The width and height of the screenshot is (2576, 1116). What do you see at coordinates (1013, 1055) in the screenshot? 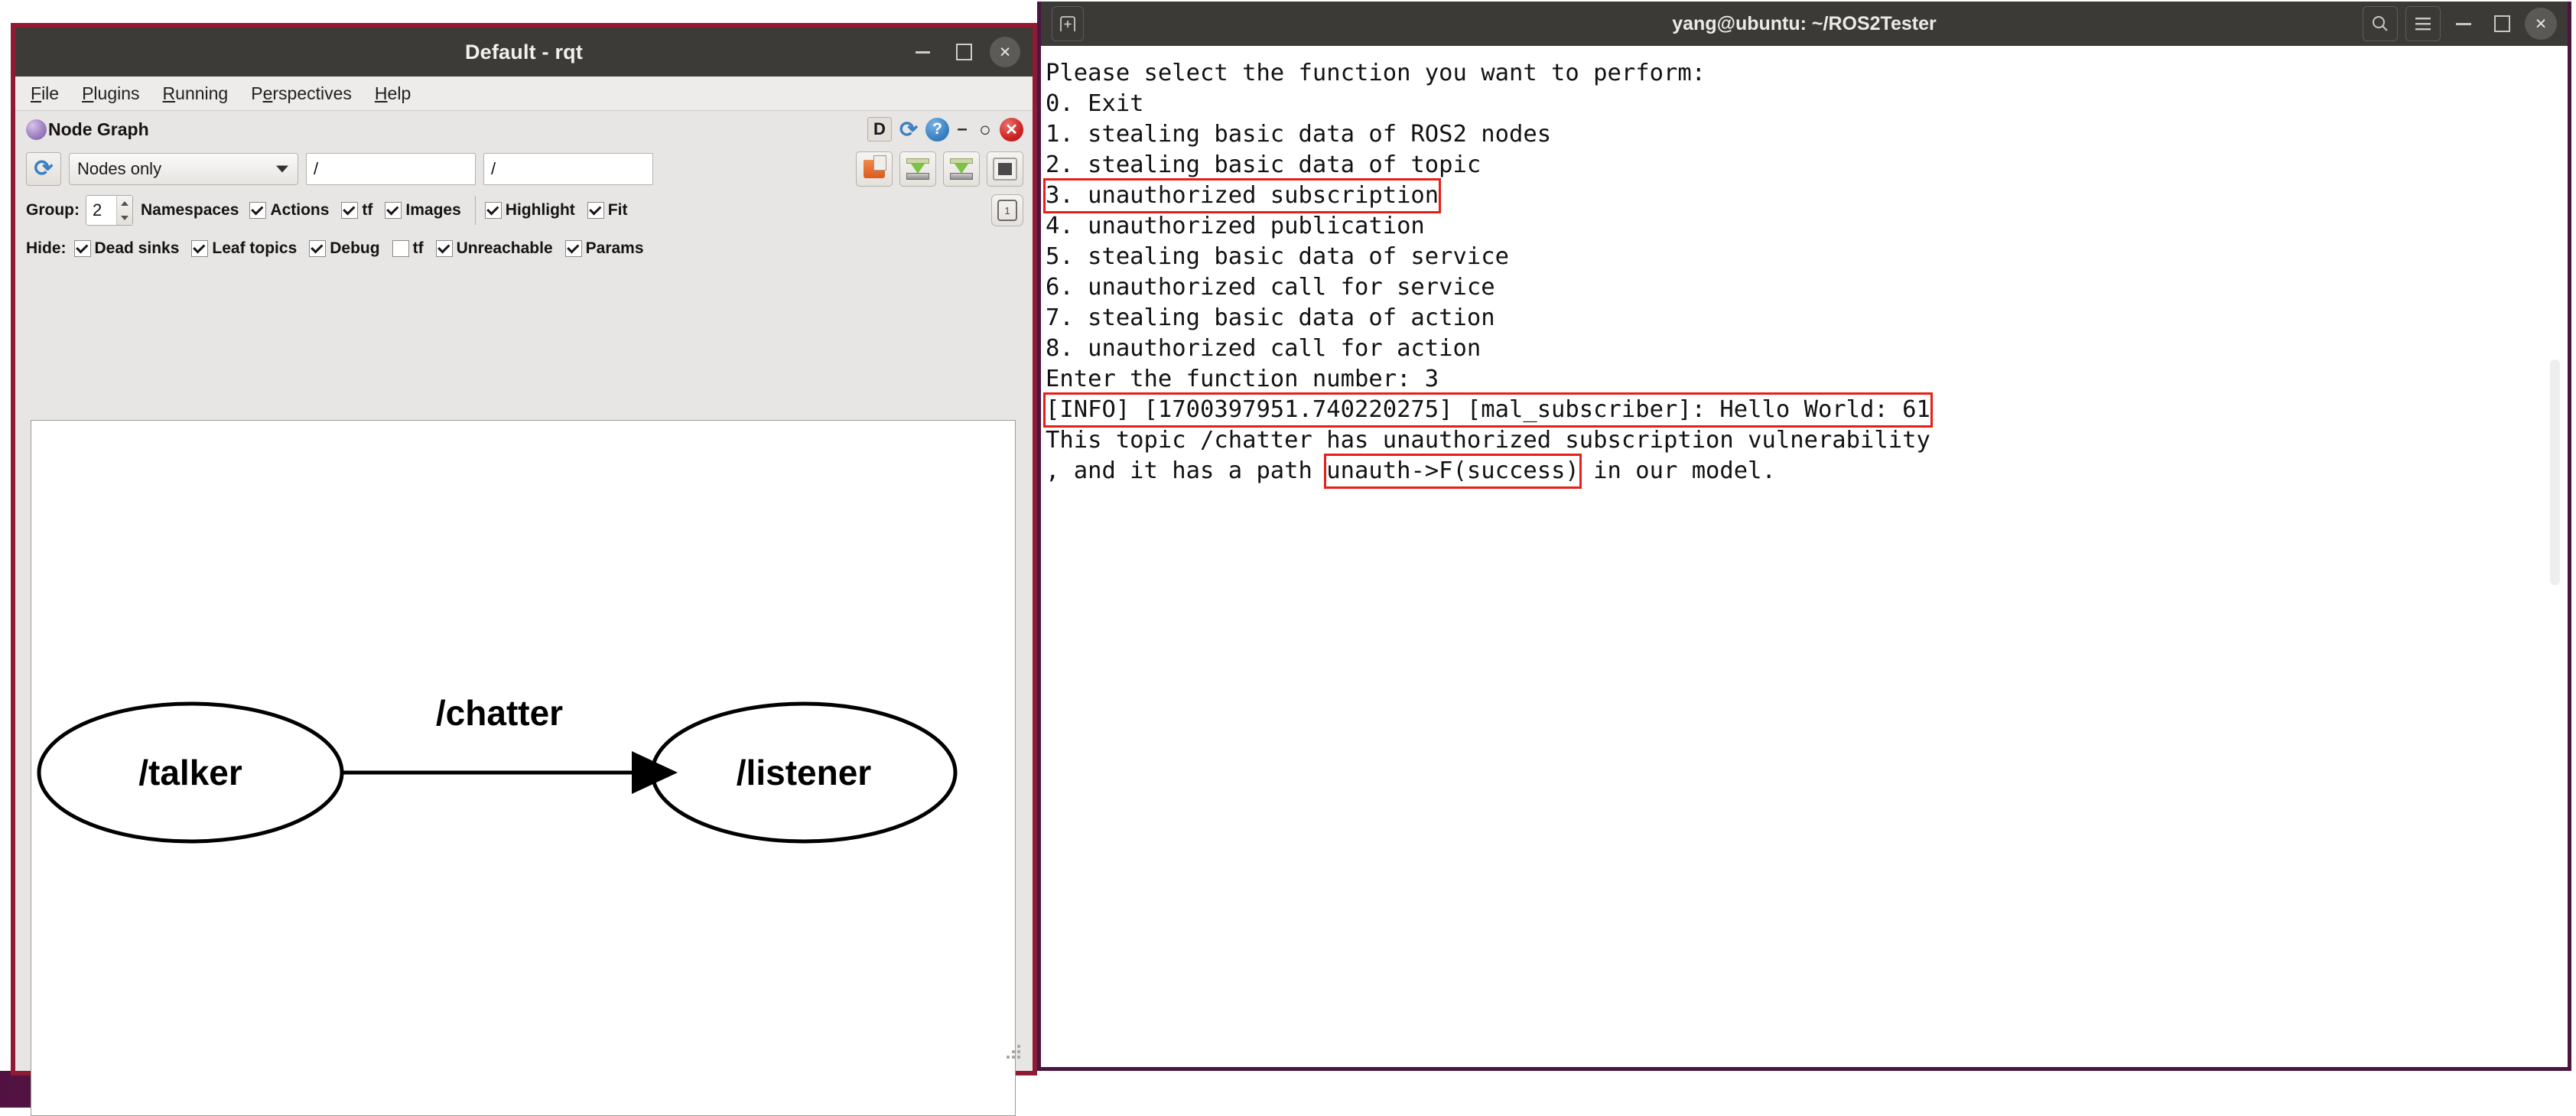
I see `rqt-resize-grip` at bounding box center [1013, 1055].